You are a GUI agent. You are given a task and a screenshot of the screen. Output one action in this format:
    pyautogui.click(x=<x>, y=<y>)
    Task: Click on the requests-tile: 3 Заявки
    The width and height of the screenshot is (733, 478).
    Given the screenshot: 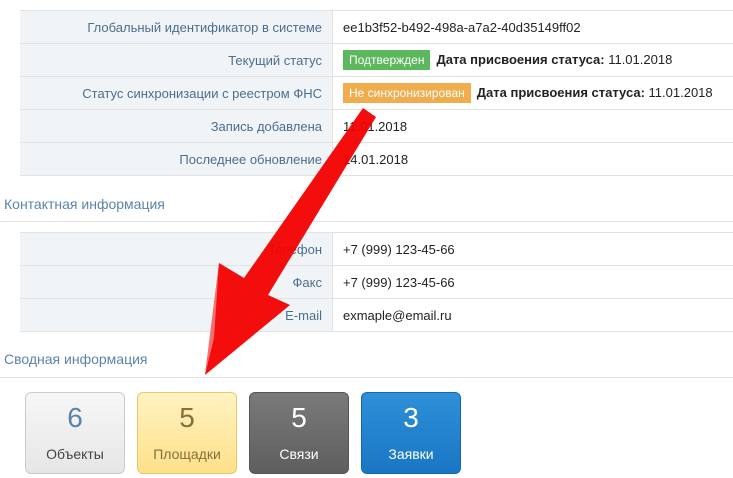 What is the action you would take?
    pyautogui.click(x=411, y=433)
    